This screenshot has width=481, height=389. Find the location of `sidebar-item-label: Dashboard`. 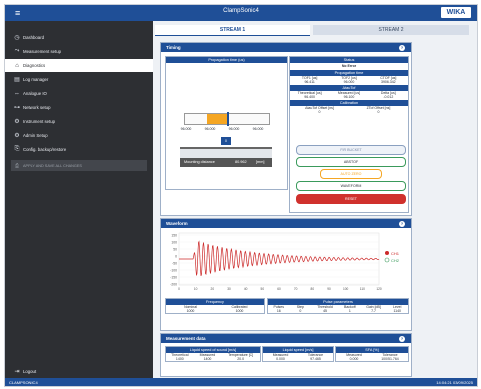

sidebar-item-label: Dashboard is located at coordinates (34, 37).